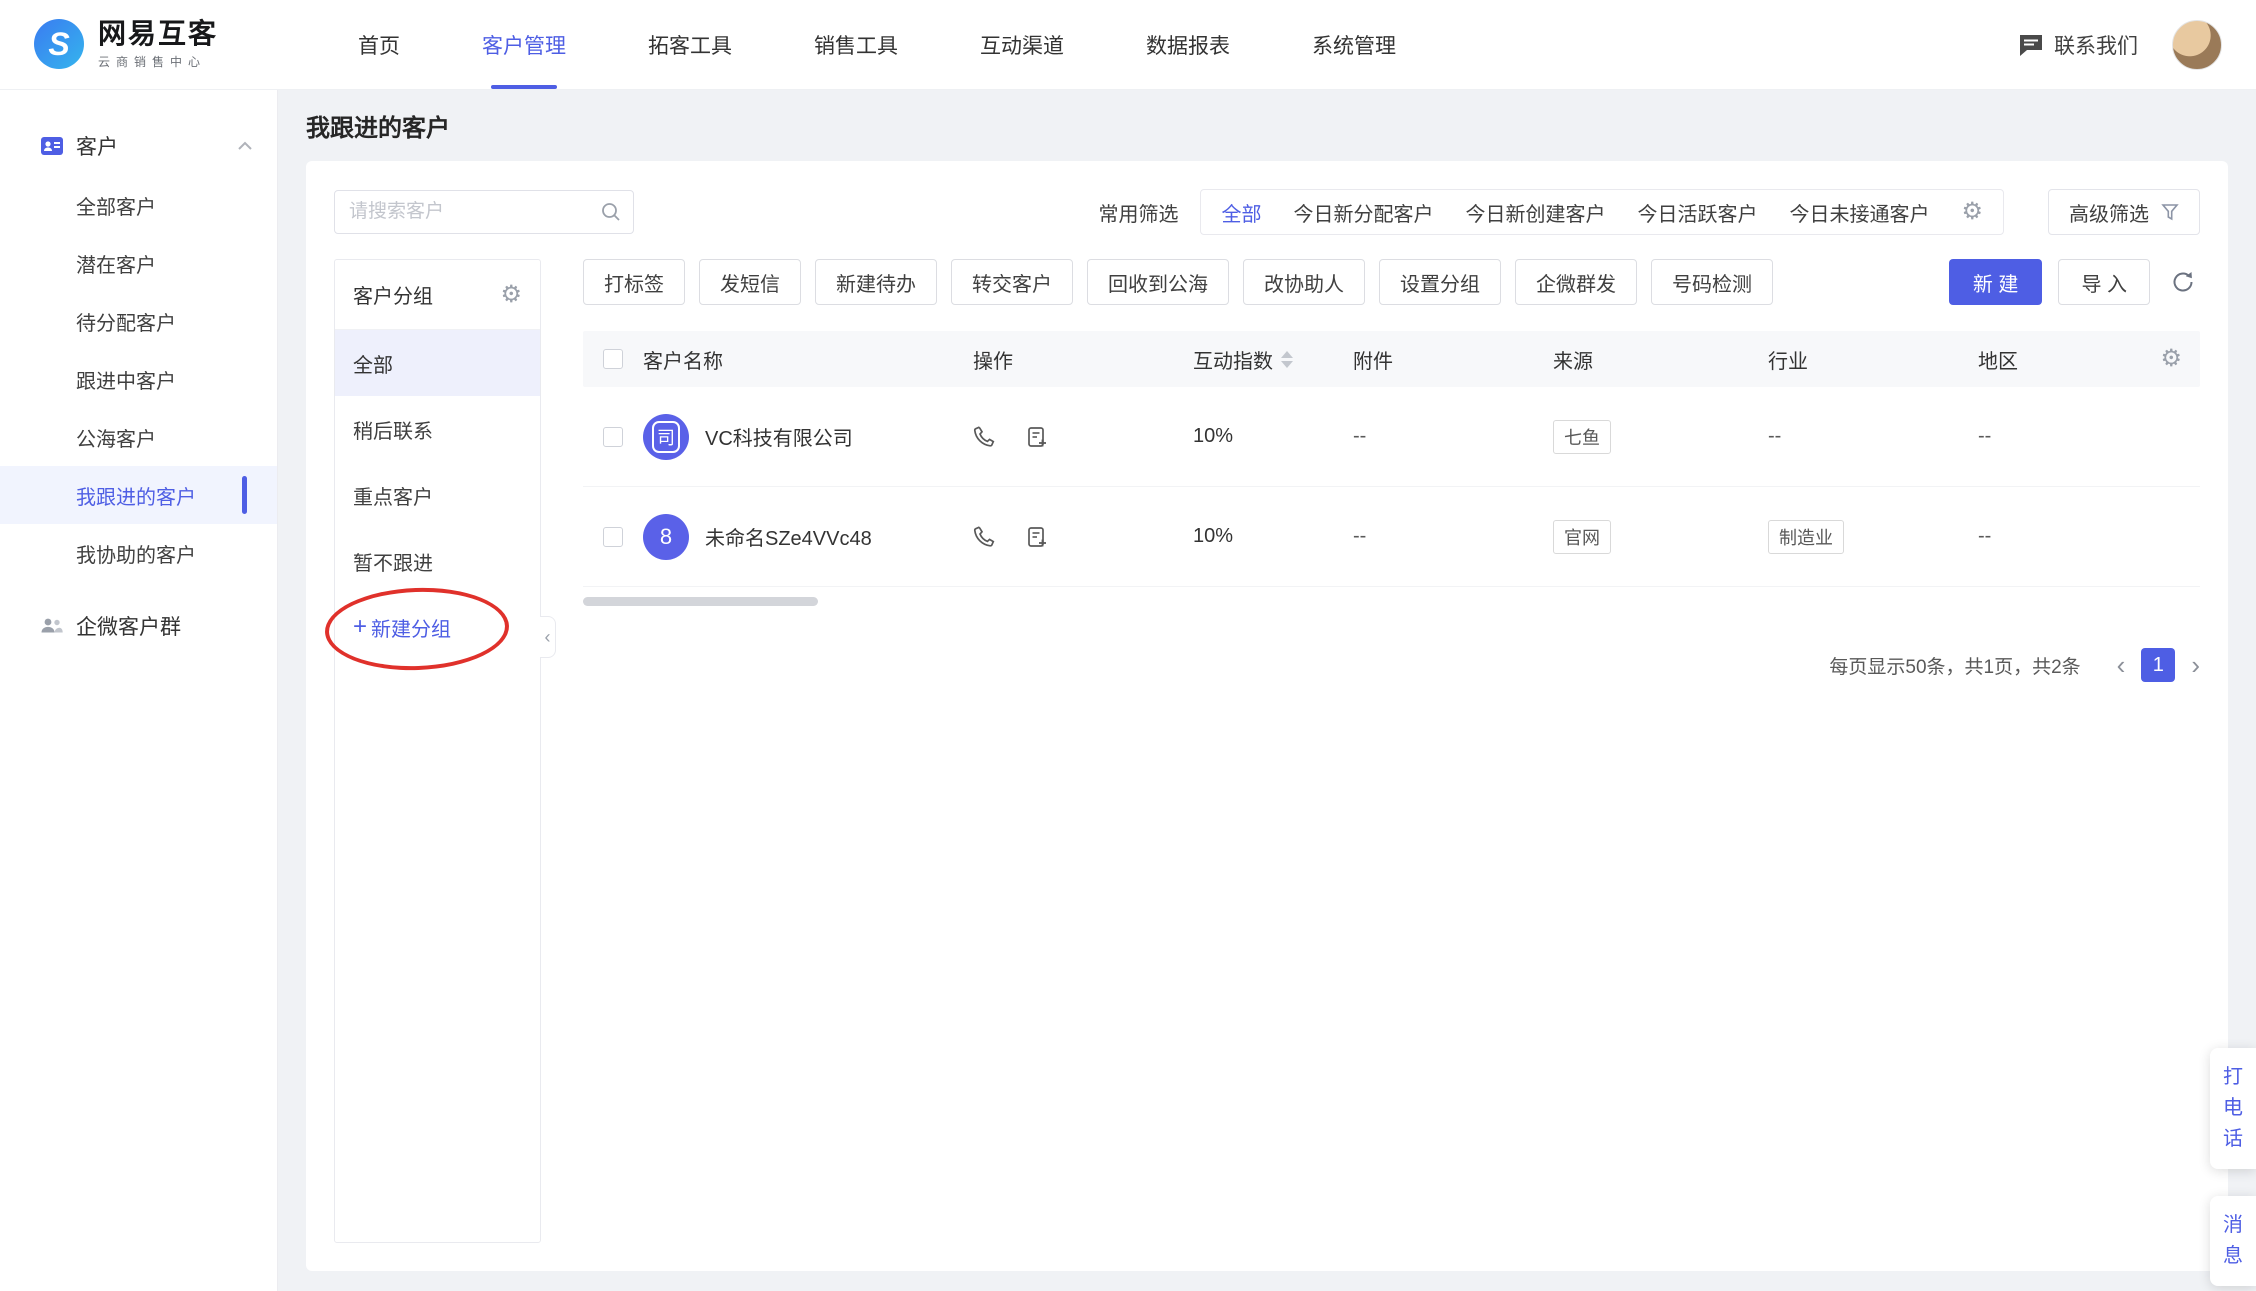  I want to click on new-group-label: 新建分组, so click(411, 629).